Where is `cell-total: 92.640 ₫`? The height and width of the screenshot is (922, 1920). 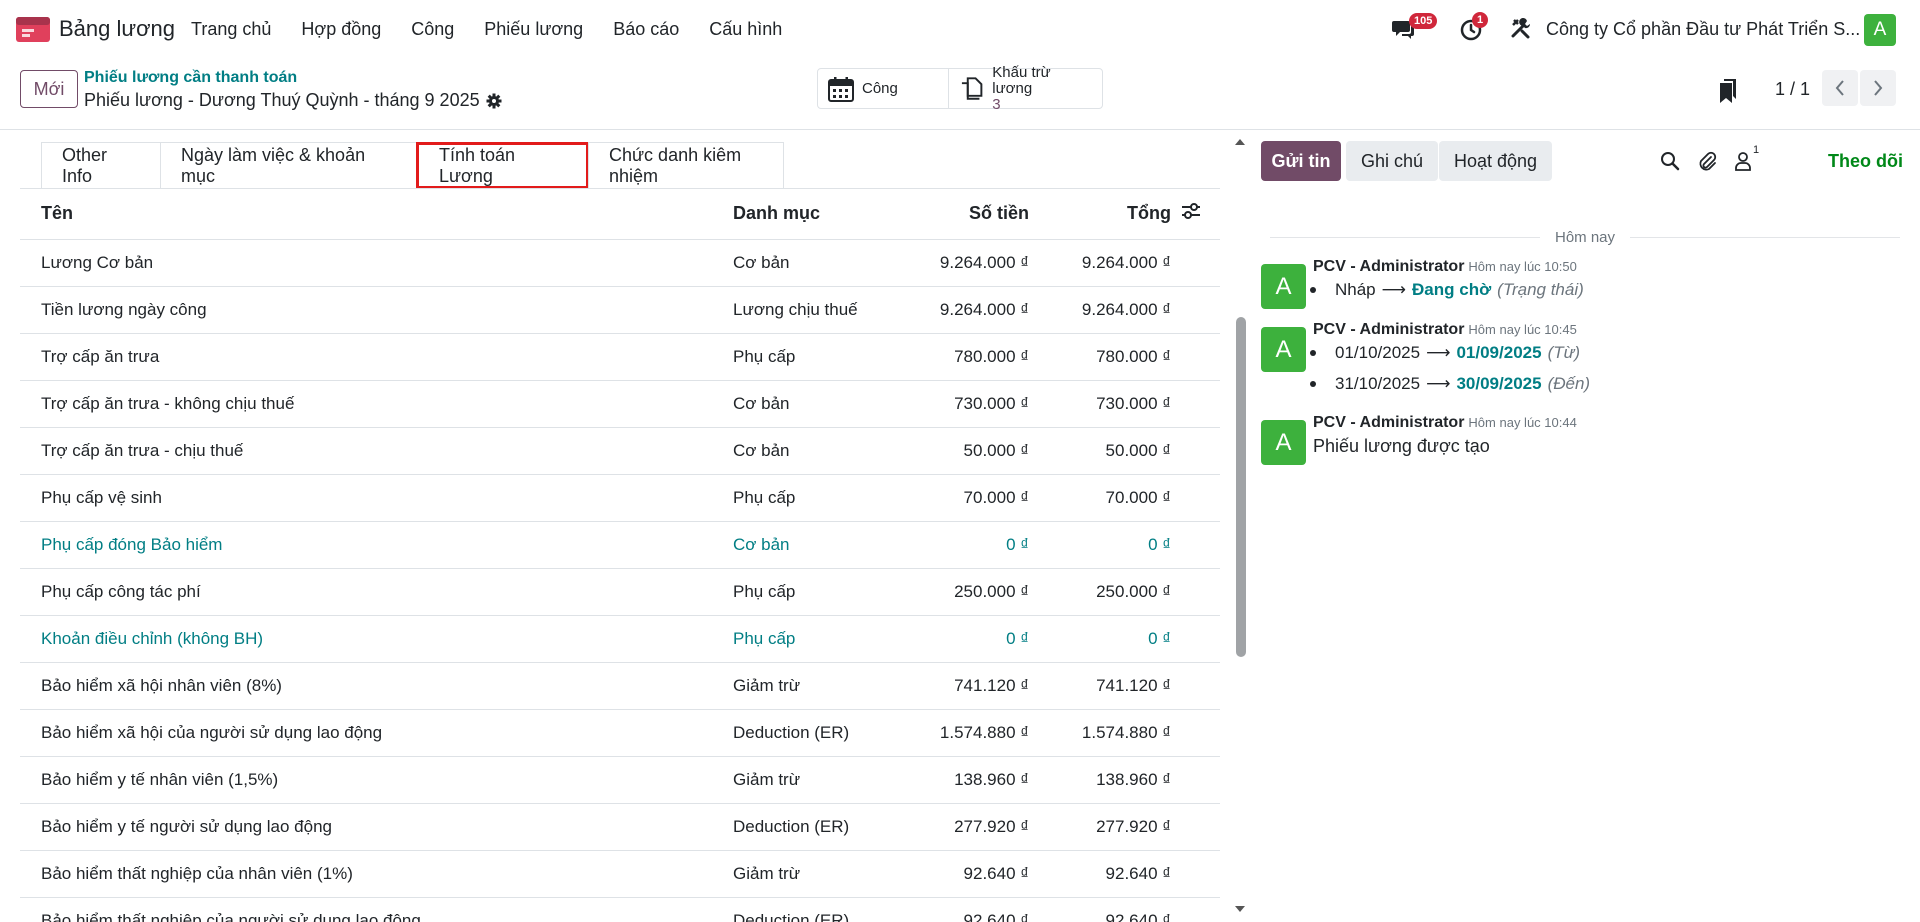
cell-total: 92.640 ₫ is located at coordinates (1110, 909).